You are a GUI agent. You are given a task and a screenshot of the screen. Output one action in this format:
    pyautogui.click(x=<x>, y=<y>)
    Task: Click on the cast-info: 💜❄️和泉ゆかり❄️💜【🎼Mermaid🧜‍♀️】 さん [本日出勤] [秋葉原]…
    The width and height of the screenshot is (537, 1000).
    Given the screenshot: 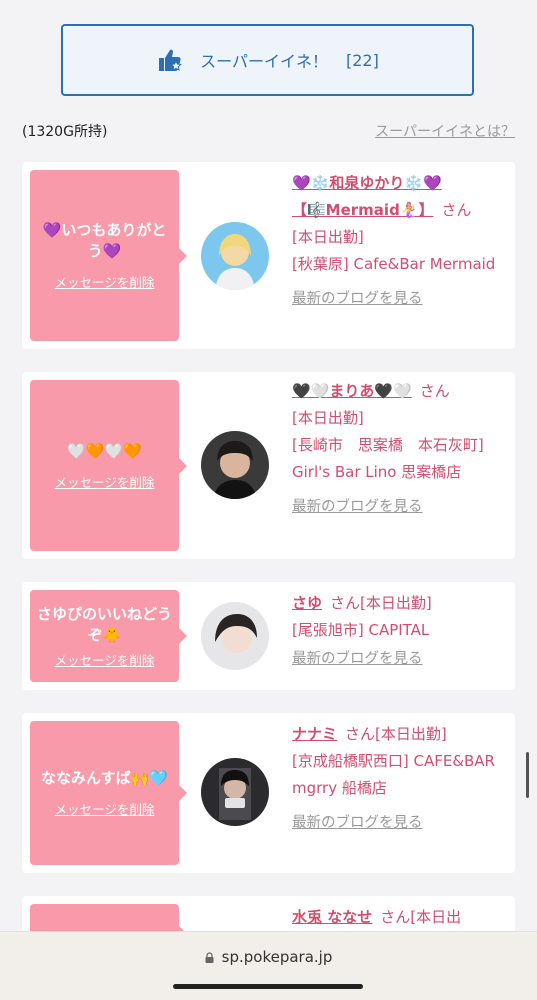 What is the action you would take?
    pyautogui.click(x=398, y=241)
    